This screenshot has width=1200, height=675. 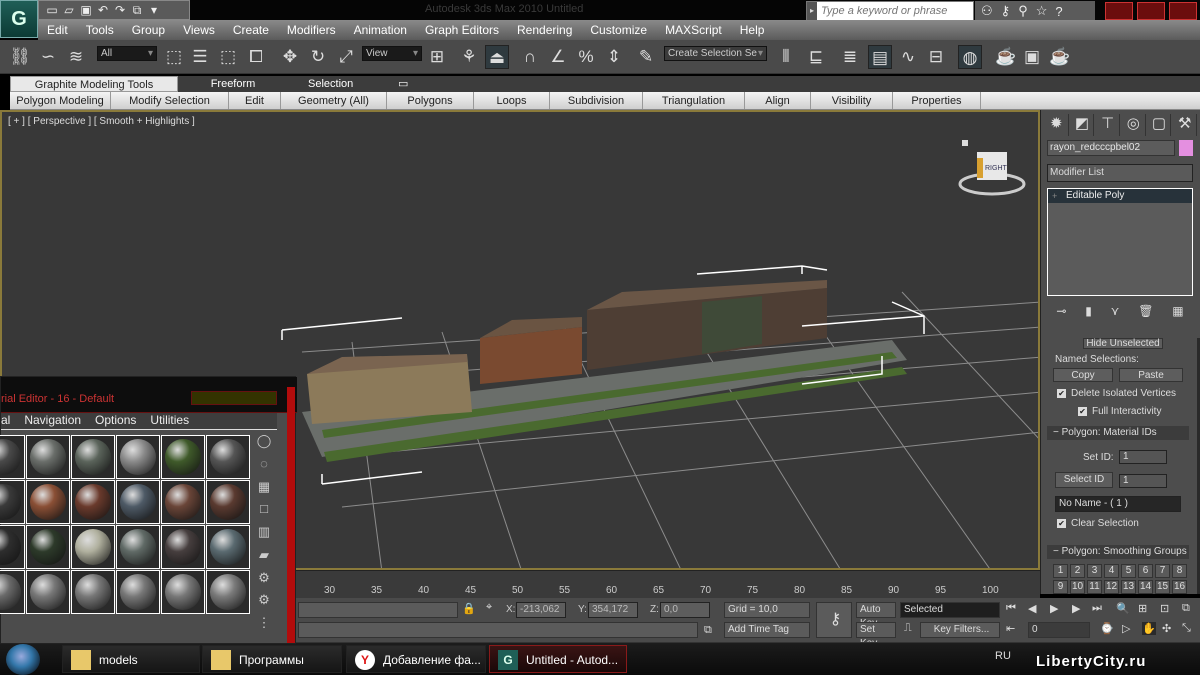 I want to click on keyboard-shortcut-override-icon: ⏏, so click(x=497, y=57).